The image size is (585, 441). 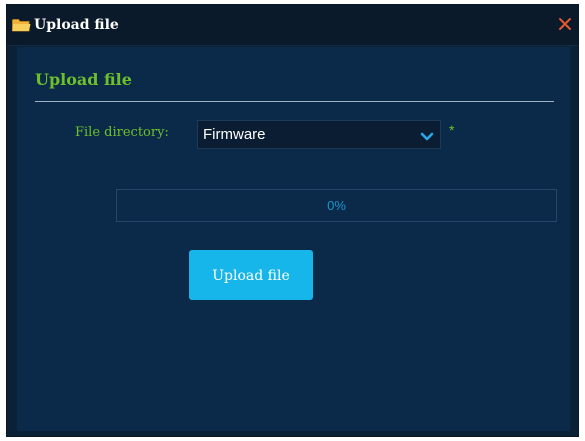 What do you see at coordinates (427, 135) in the screenshot?
I see `chevron-down-icon` at bounding box center [427, 135].